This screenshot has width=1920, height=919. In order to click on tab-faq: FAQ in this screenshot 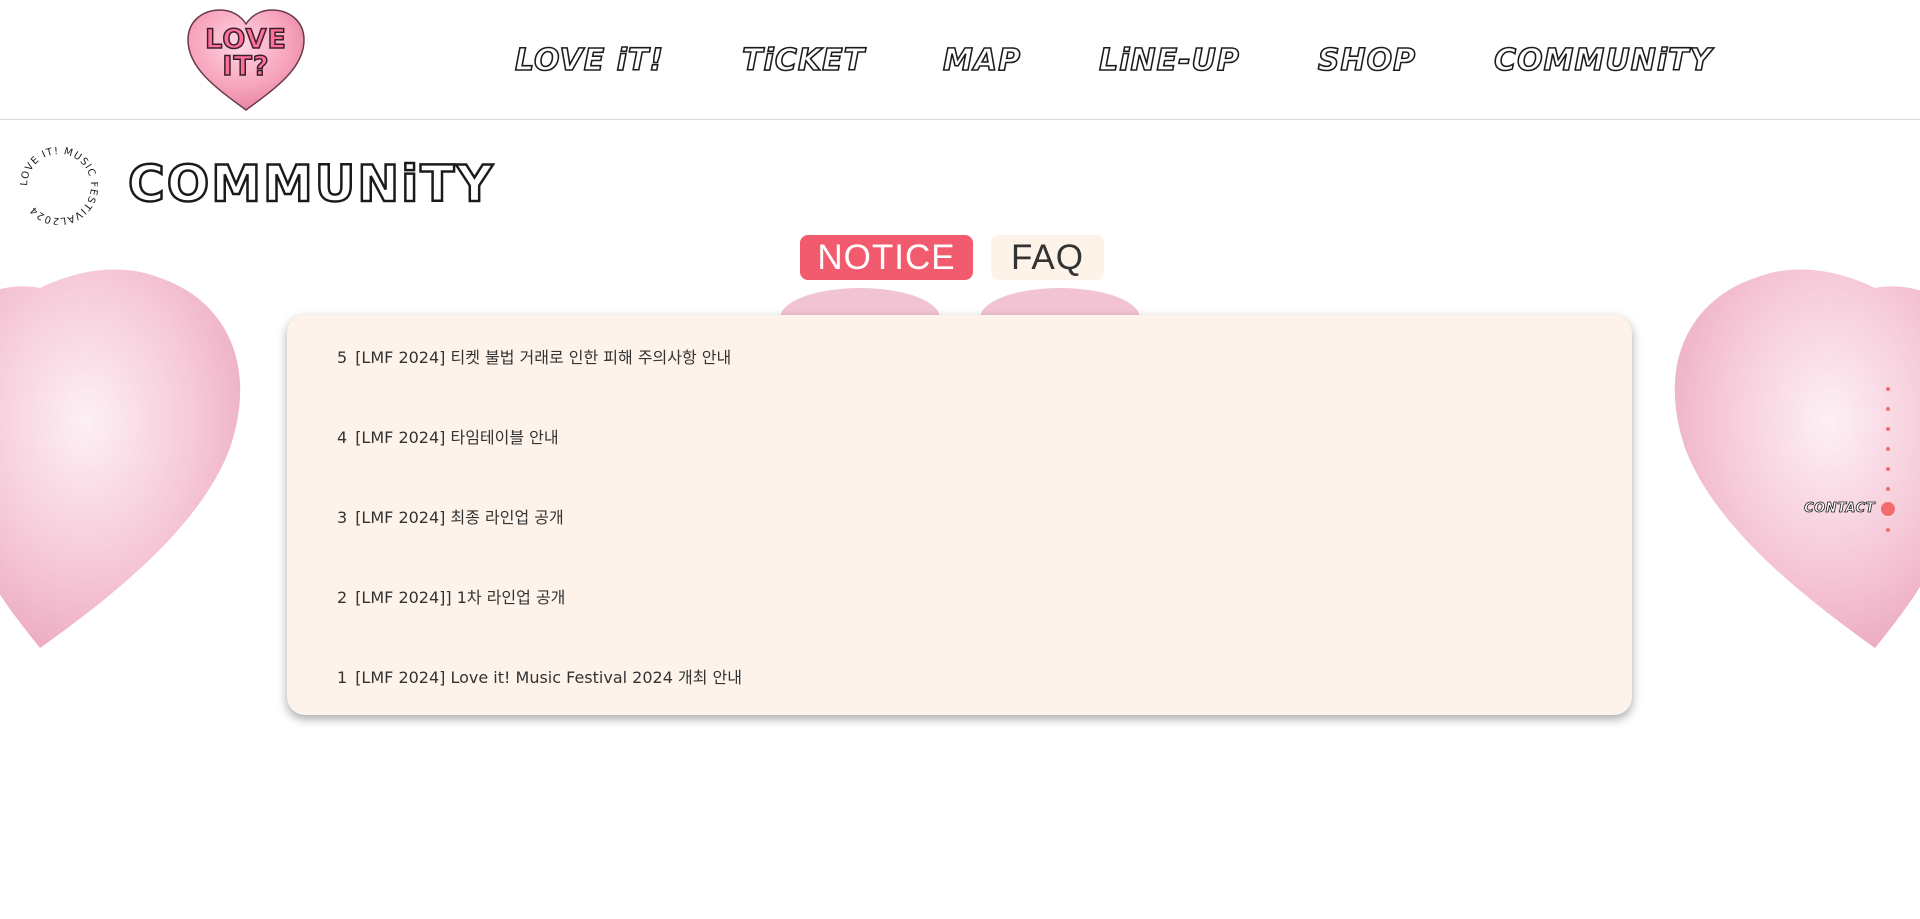, I will do `click(1047, 257)`.